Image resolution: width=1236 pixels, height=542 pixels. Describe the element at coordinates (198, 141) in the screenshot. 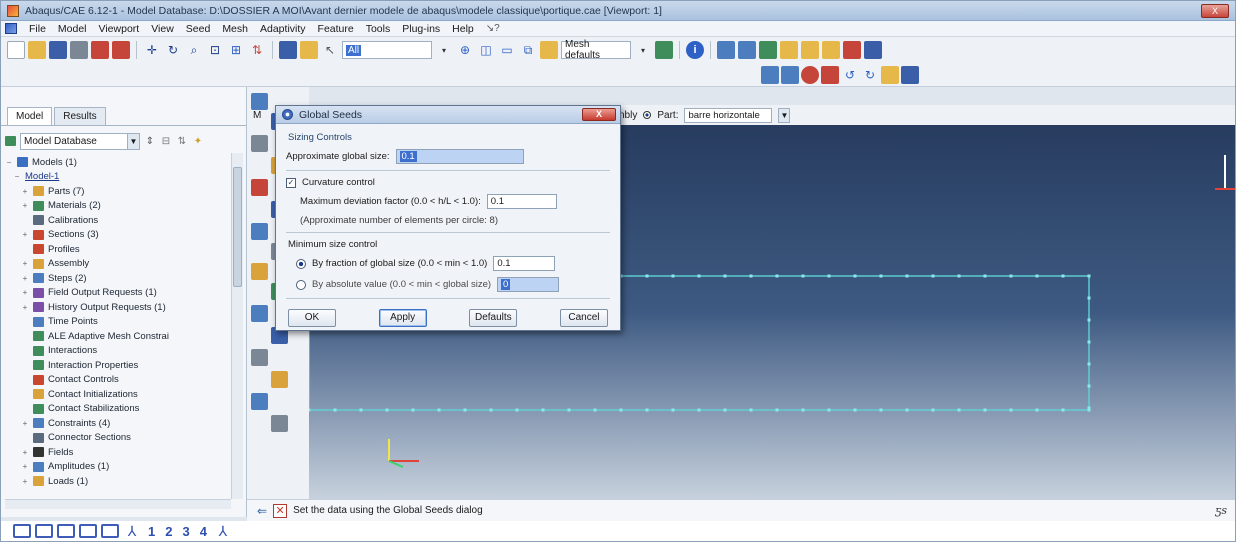

I see `lightbulb-icon: ✦` at that location.